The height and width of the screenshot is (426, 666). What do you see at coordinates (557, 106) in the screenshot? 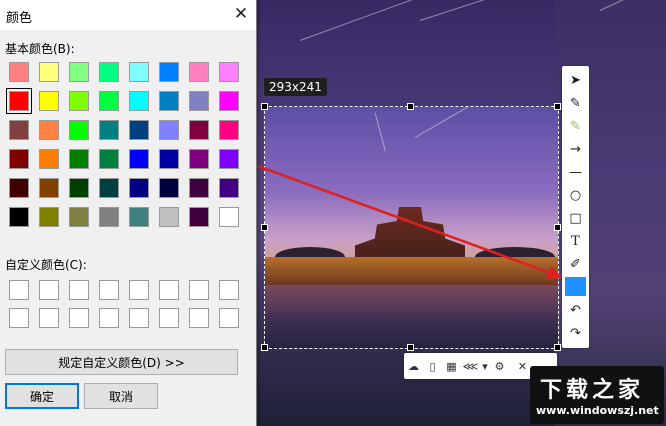
I see `resize-handle-top-right` at bounding box center [557, 106].